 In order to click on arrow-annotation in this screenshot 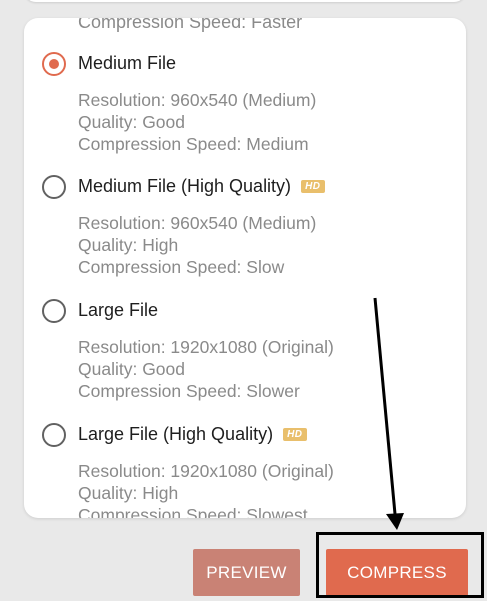, I will do `click(388, 413)`.